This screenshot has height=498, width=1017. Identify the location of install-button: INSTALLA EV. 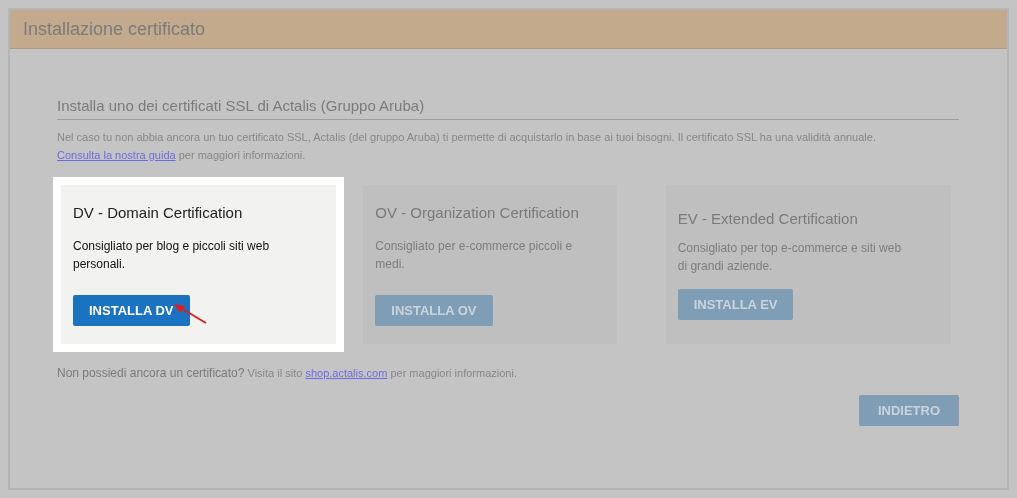
(735, 304).